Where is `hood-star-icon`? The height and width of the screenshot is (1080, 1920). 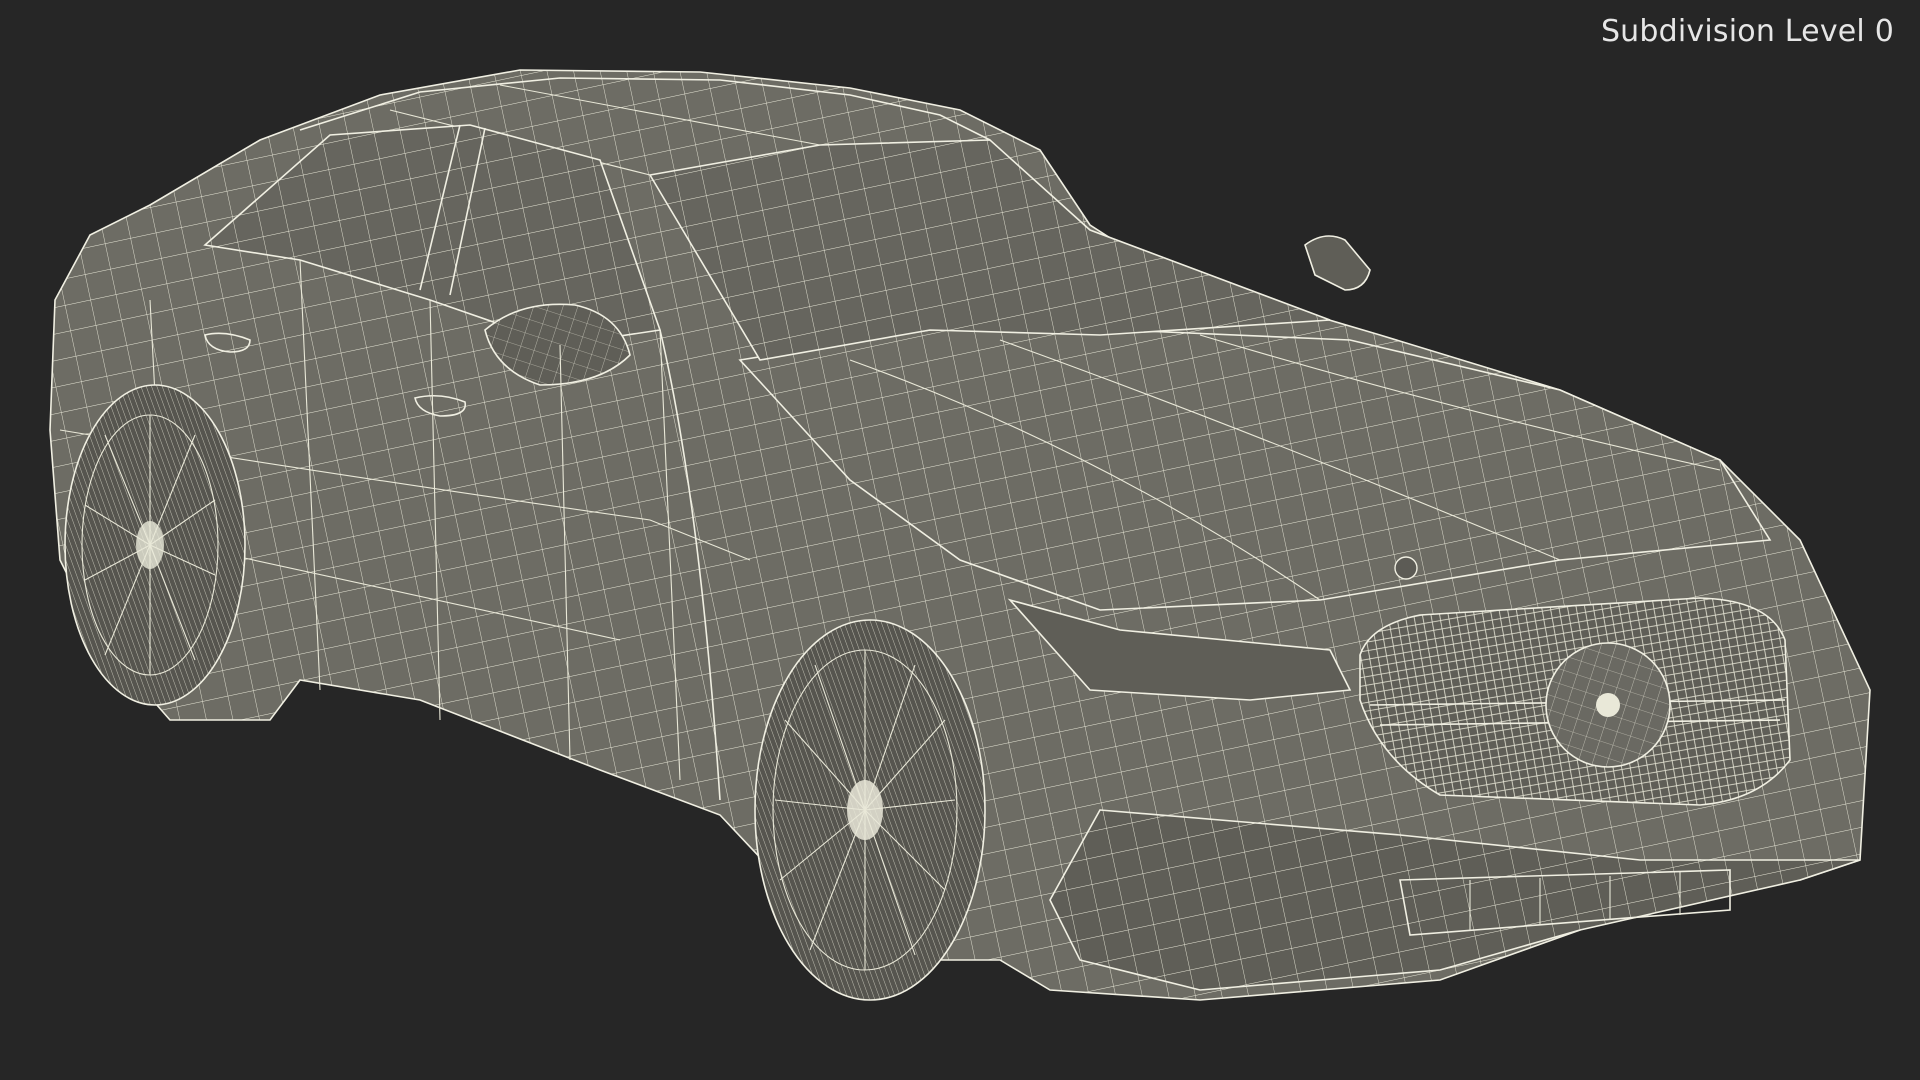 hood-star-icon is located at coordinates (1406, 568).